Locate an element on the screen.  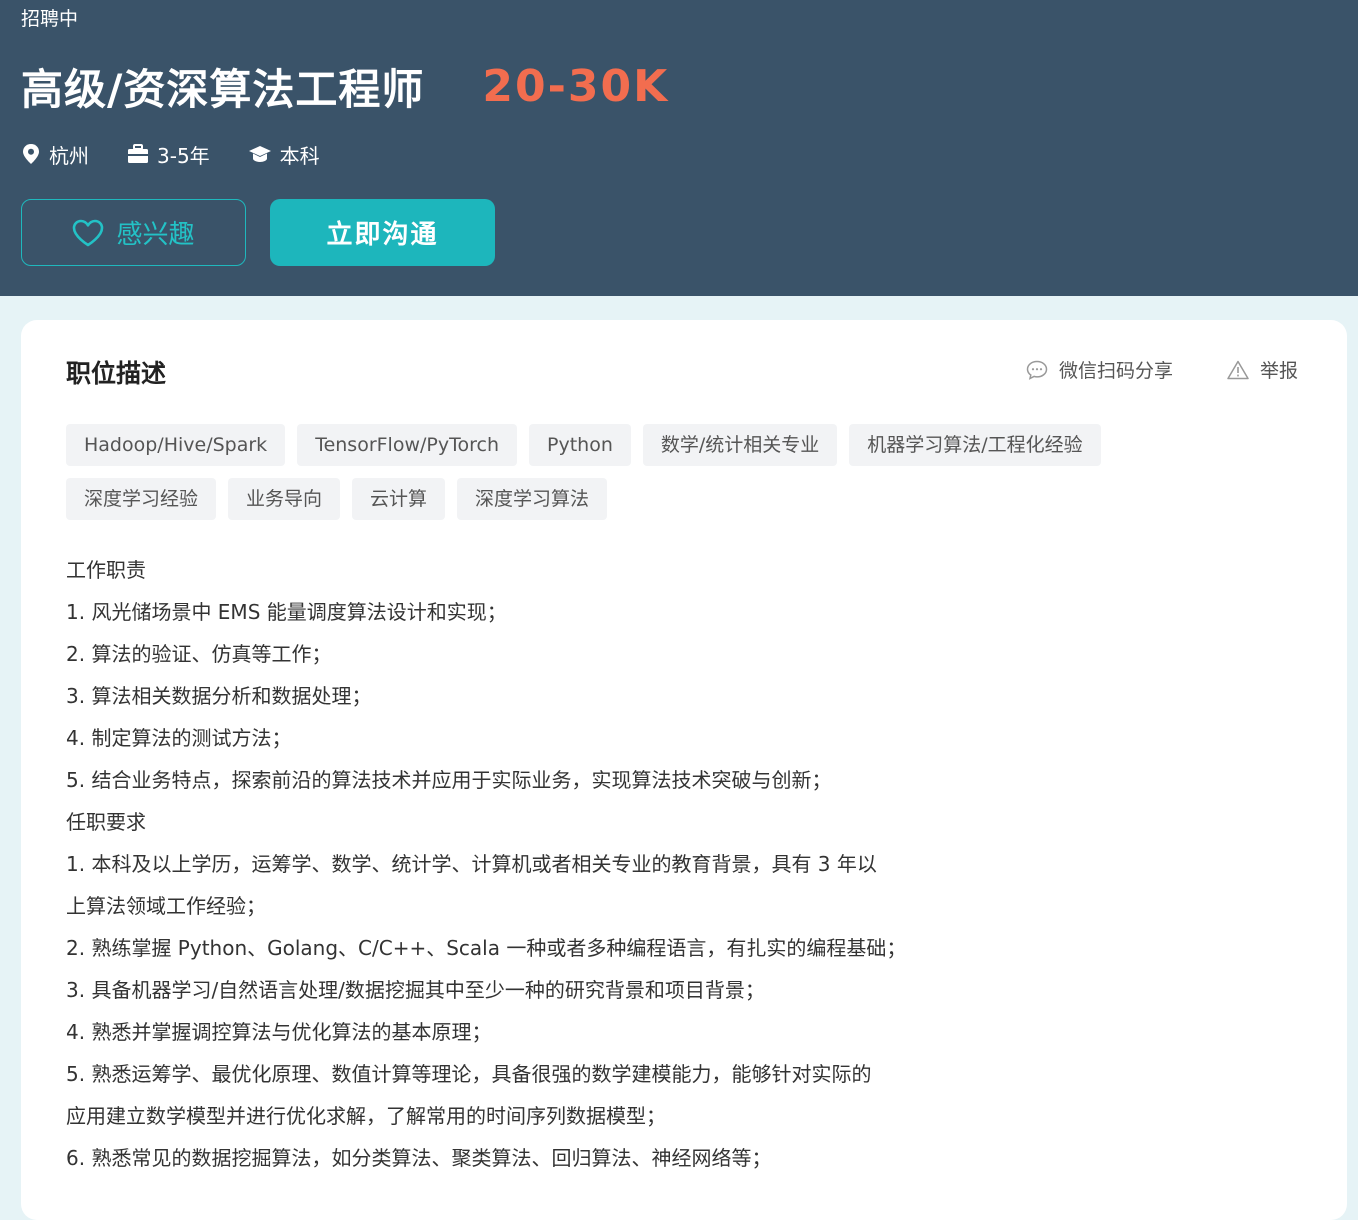
skill-tag: 深度学习算法 is located at coordinates (532, 499).